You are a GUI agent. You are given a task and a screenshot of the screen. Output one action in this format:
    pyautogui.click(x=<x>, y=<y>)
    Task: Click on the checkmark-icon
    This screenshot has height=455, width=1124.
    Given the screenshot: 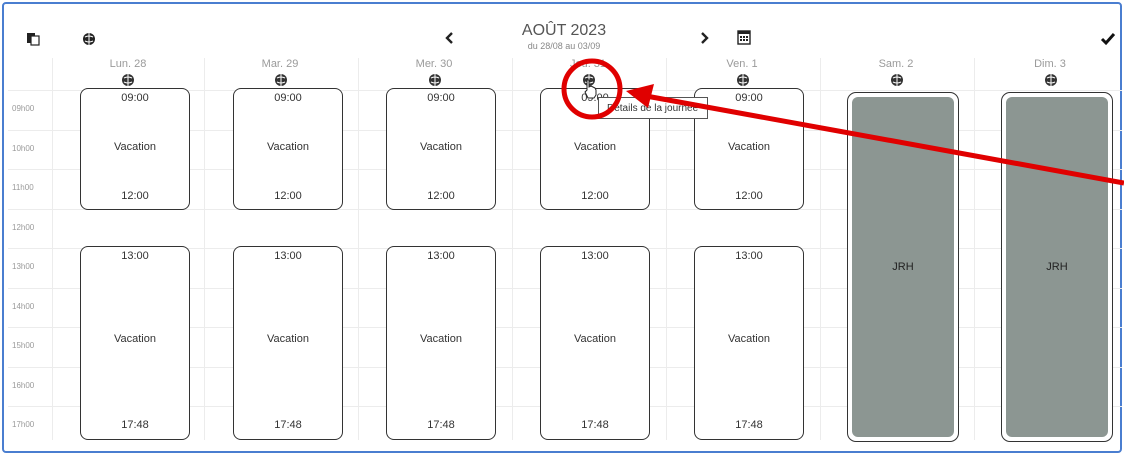 What is the action you would take?
    pyautogui.click(x=1108, y=39)
    